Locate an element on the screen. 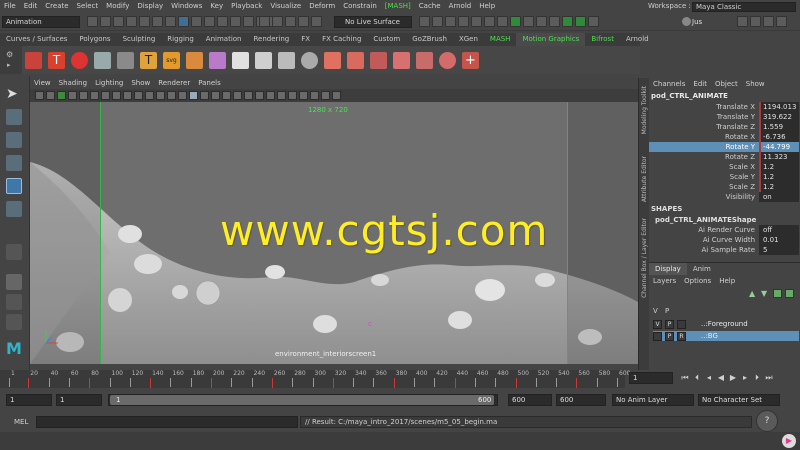 This screenshot has width=800, height=450. safe-action-icon is located at coordinates (138, 95).